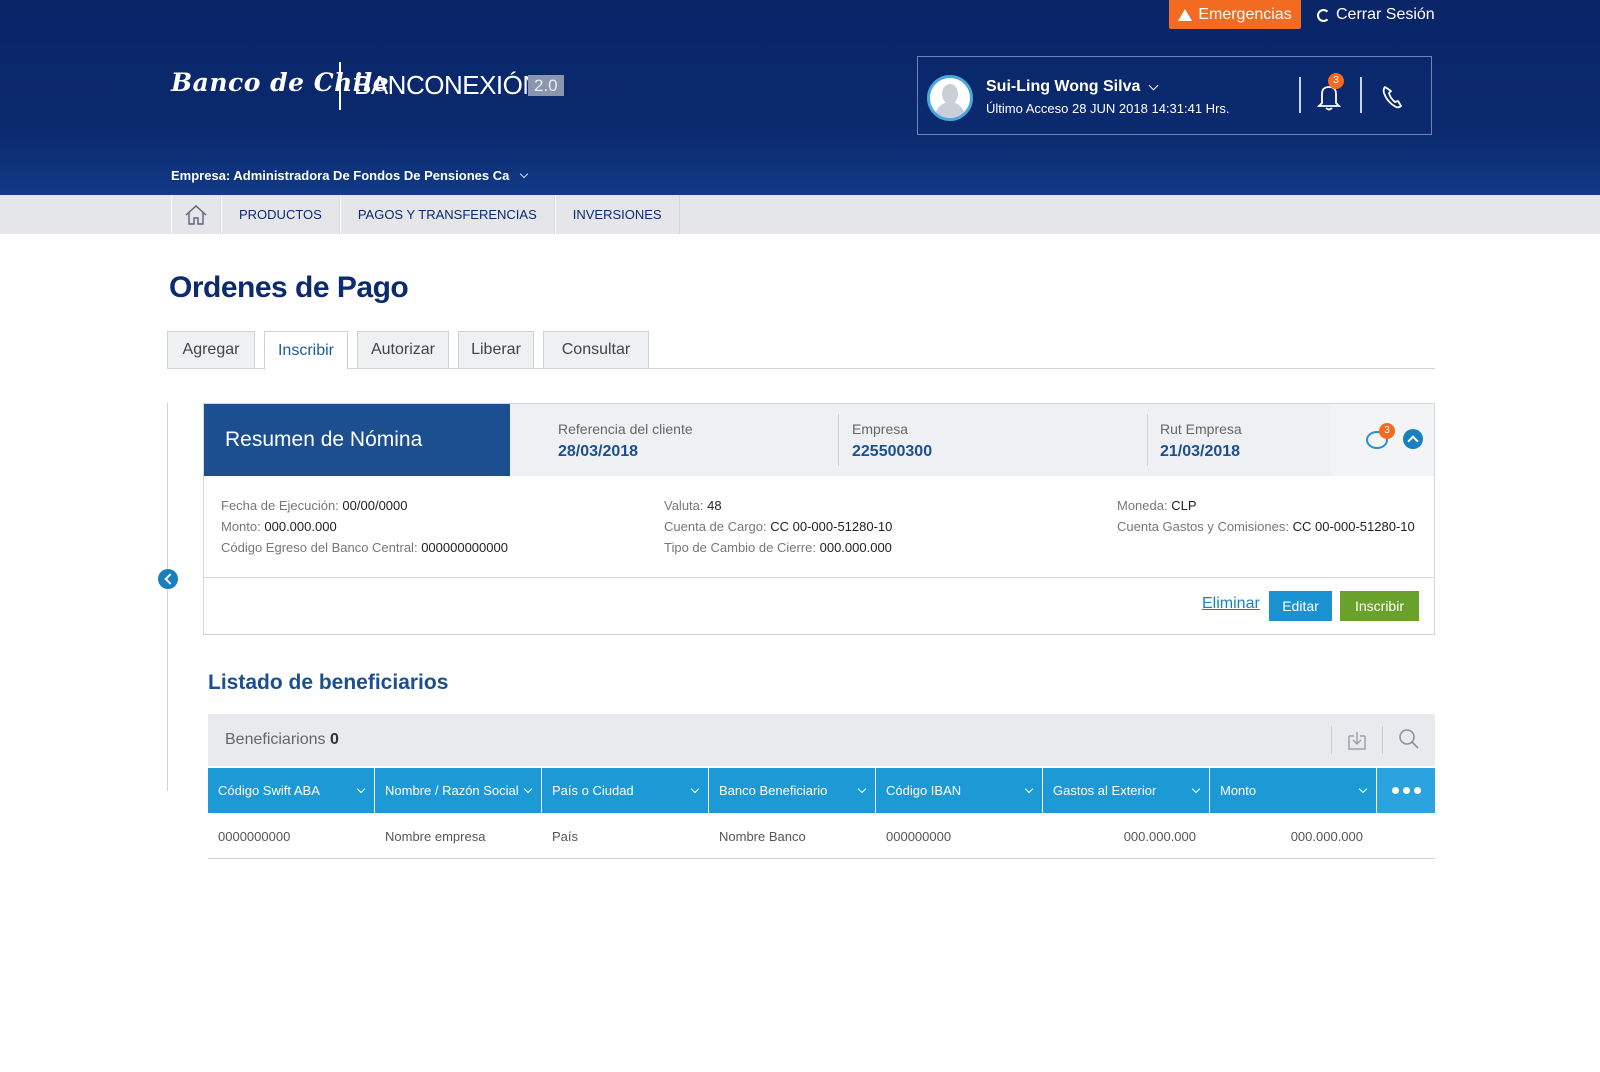 This screenshot has width=1600, height=1072. What do you see at coordinates (1326, 836) in the screenshot?
I see `cell-monto: 000.000.000` at bounding box center [1326, 836].